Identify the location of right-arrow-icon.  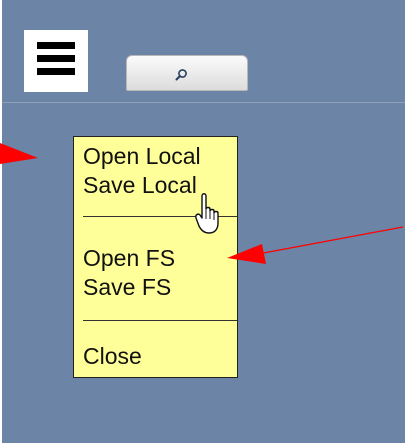
(315, 245).